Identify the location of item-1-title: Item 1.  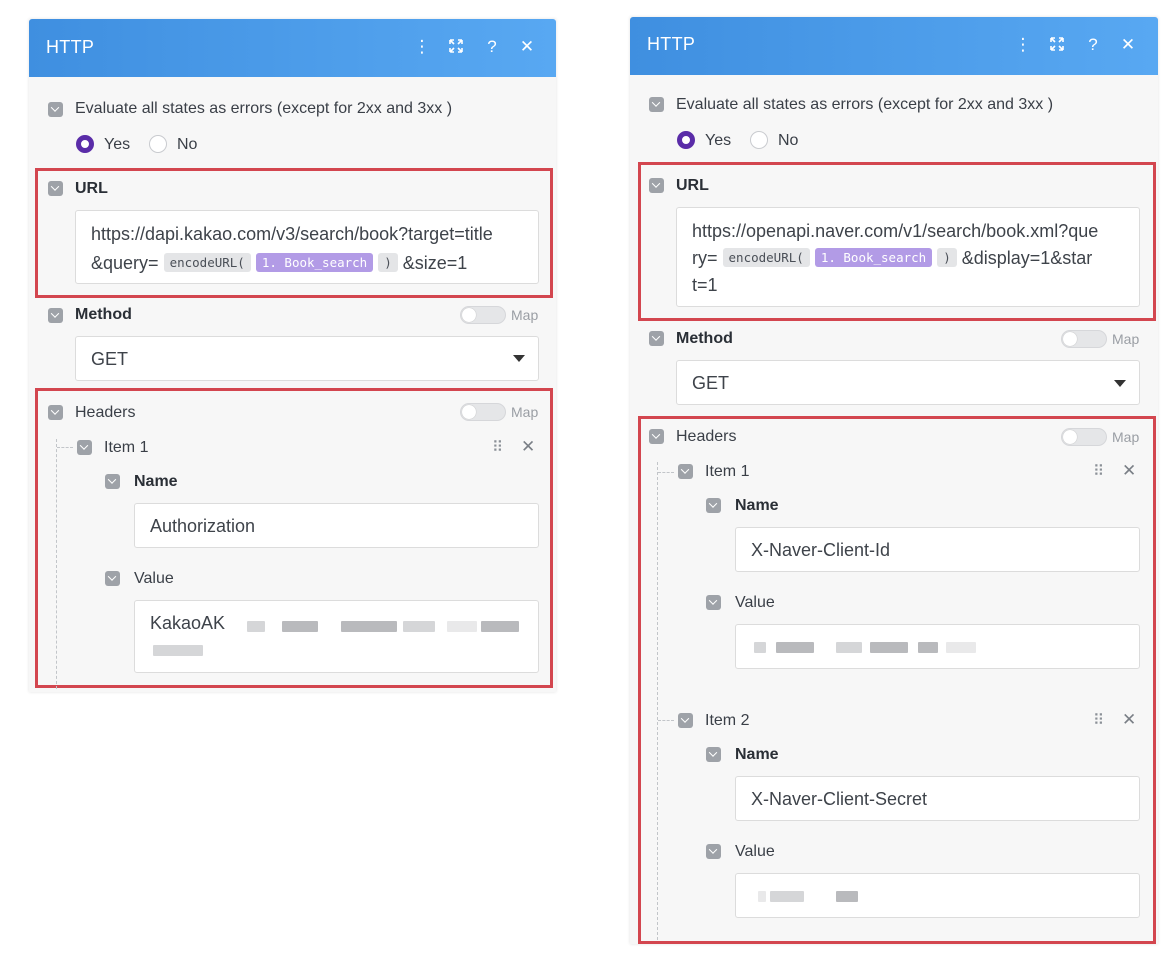
(727, 471).